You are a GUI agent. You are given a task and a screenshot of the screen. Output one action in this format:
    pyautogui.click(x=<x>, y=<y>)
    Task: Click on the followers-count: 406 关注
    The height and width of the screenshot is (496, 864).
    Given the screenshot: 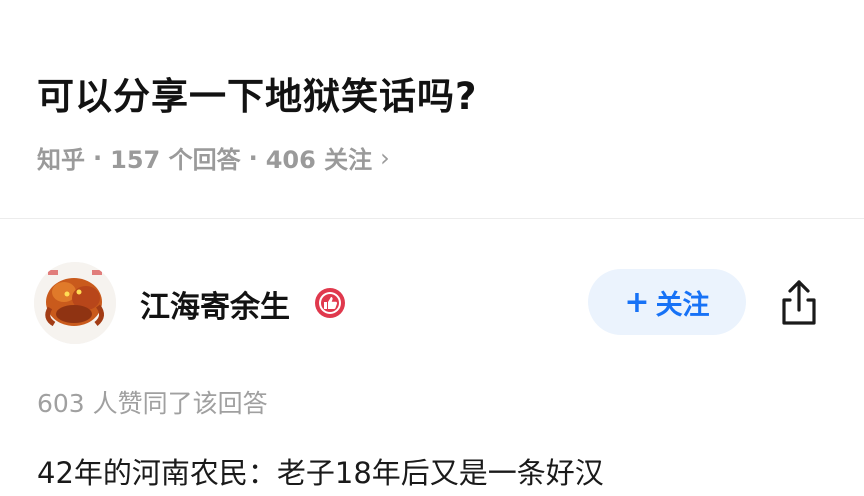 What is the action you would take?
    pyautogui.click(x=319, y=160)
    